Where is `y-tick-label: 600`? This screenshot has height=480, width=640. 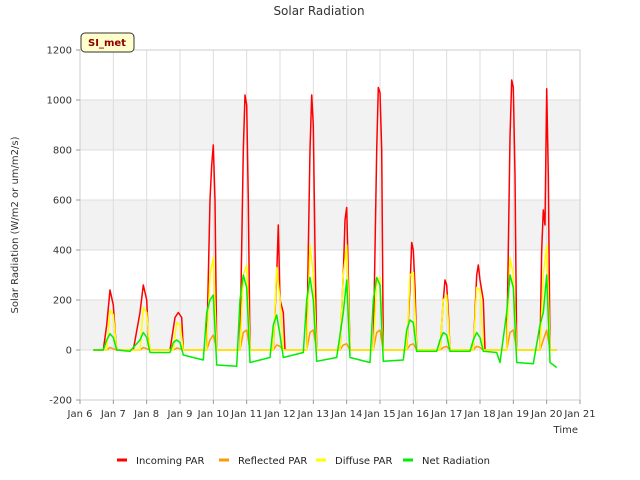
y-tick-label: 600 is located at coordinates (62, 201).